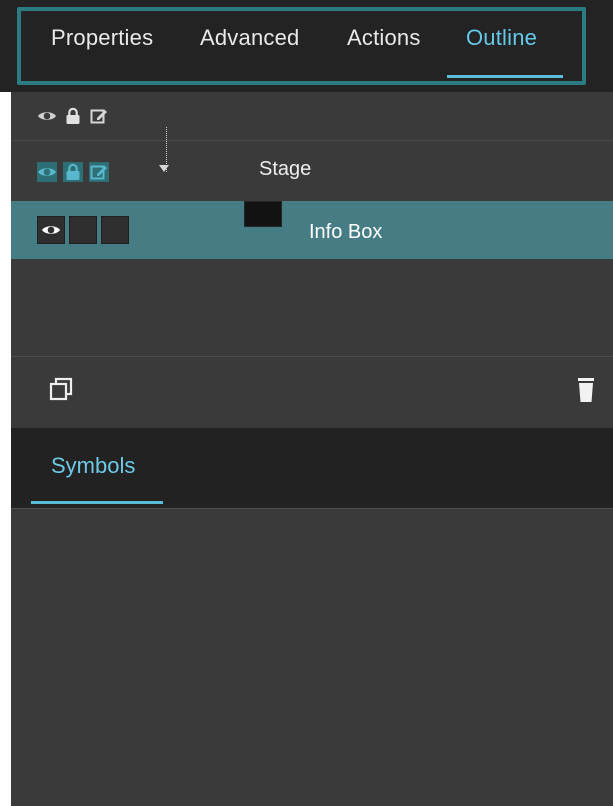 Image resolution: width=613 pixels, height=806 pixels. I want to click on tab-properties: Properties, so click(102, 38).